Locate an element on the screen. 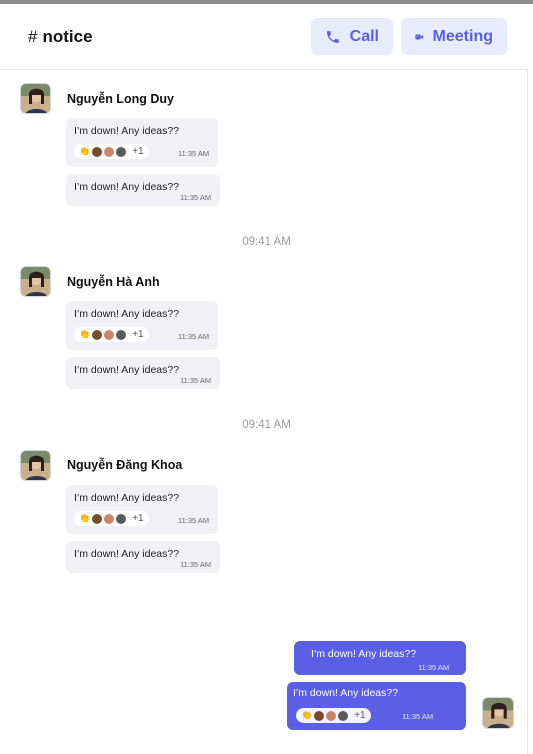 Image resolution: width=533 pixels, height=754 pixels. phone-icon is located at coordinates (332, 36).